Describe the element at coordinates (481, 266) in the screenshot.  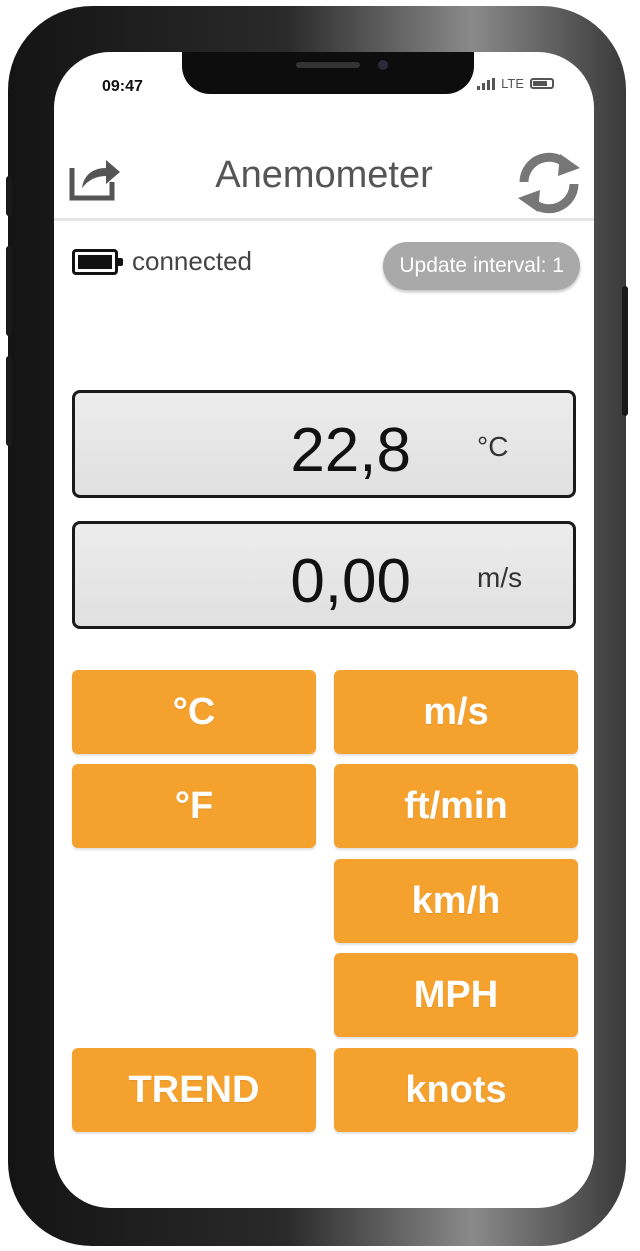
I see `update-interval-button: Update interval: 1` at that location.